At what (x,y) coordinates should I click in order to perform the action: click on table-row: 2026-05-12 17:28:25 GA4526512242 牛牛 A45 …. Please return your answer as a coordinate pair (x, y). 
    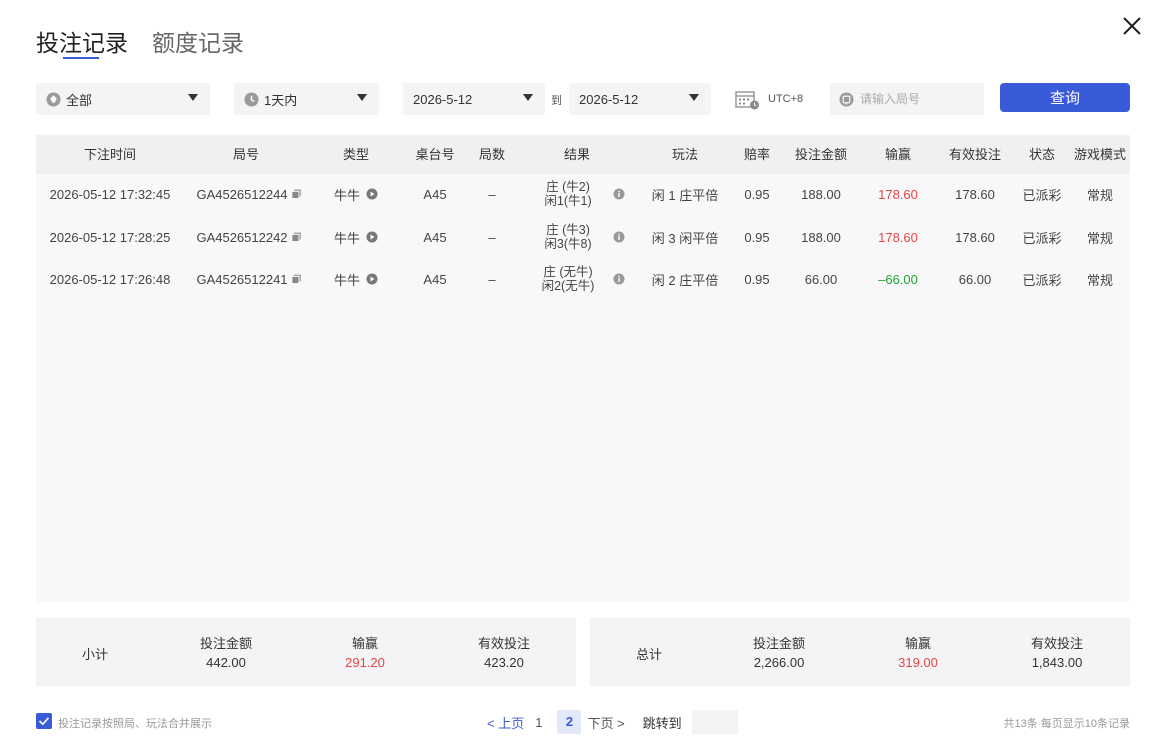
    Looking at the image, I should click on (583, 237).